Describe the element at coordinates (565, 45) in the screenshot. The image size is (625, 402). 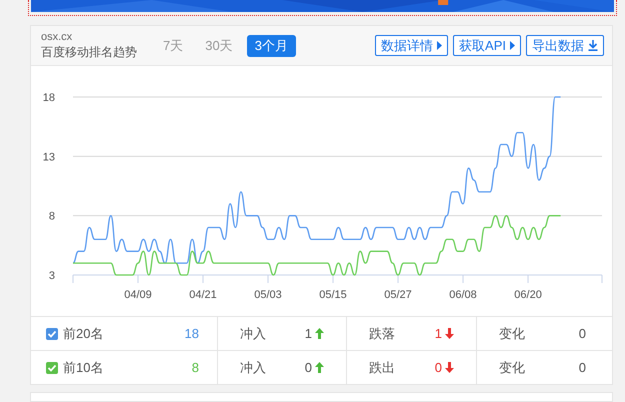
I see `action-button: 导出数据` at that location.